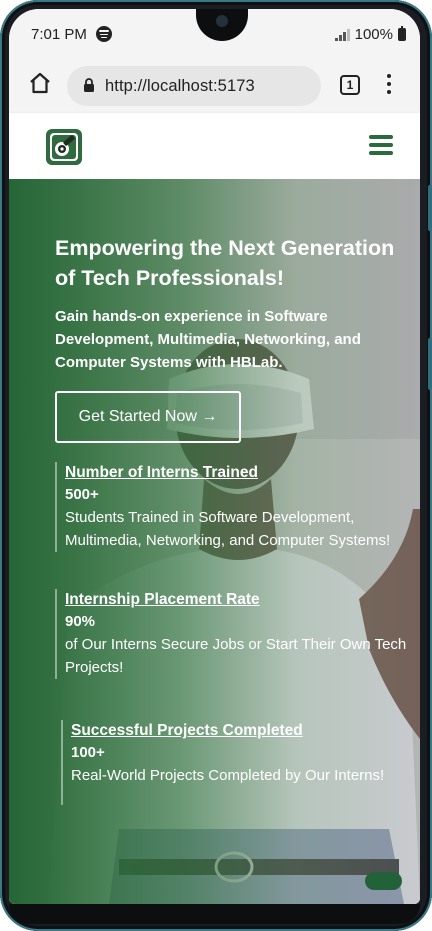 This screenshot has width=432, height=931. I want to click on browser-menu-icon, so click(389, 85).